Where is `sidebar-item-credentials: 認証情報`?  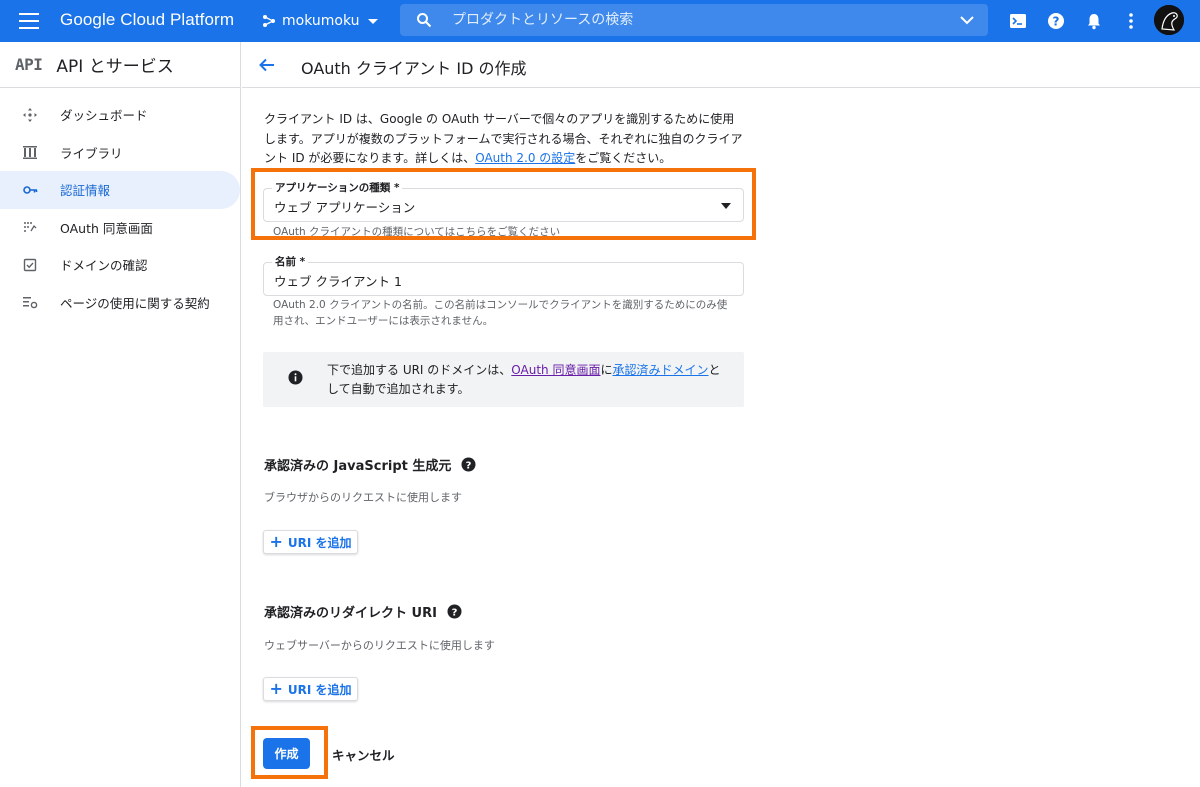
sidebar-item-credentials: 認証情報 is located at coordinates (120, 190).